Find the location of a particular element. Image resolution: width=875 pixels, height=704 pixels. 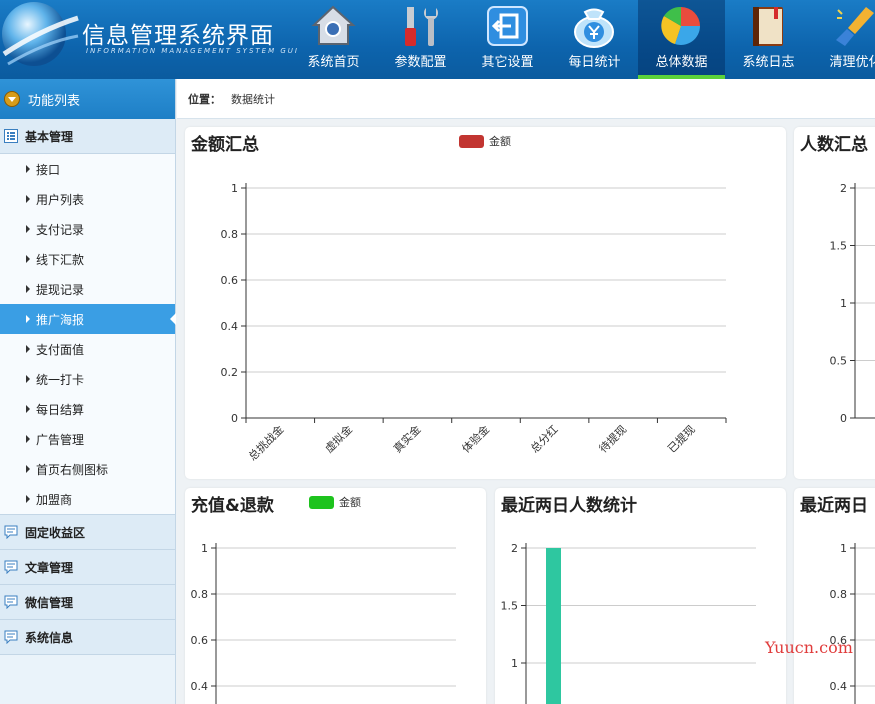

breadcrumb-value: 数据统计 is located at coordinates (253, 99).